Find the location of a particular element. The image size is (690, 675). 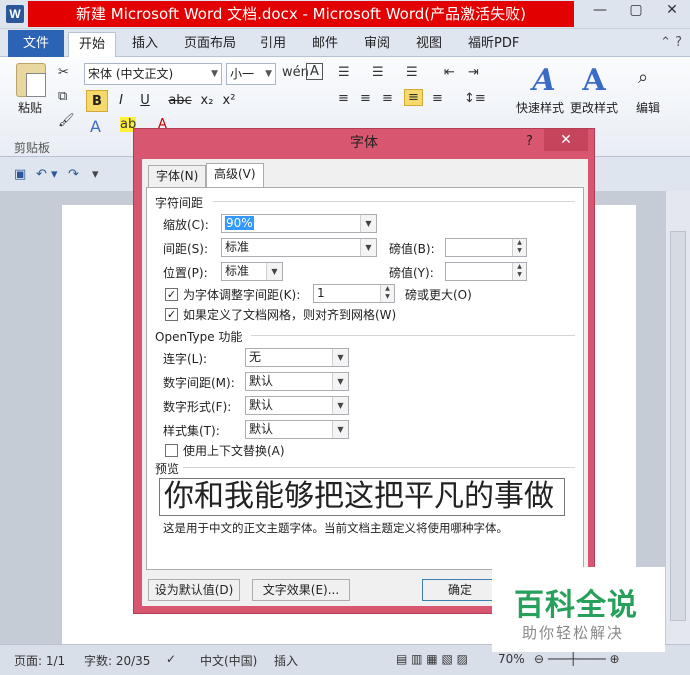

minimize-button: — is located at coordinates (600, 11).